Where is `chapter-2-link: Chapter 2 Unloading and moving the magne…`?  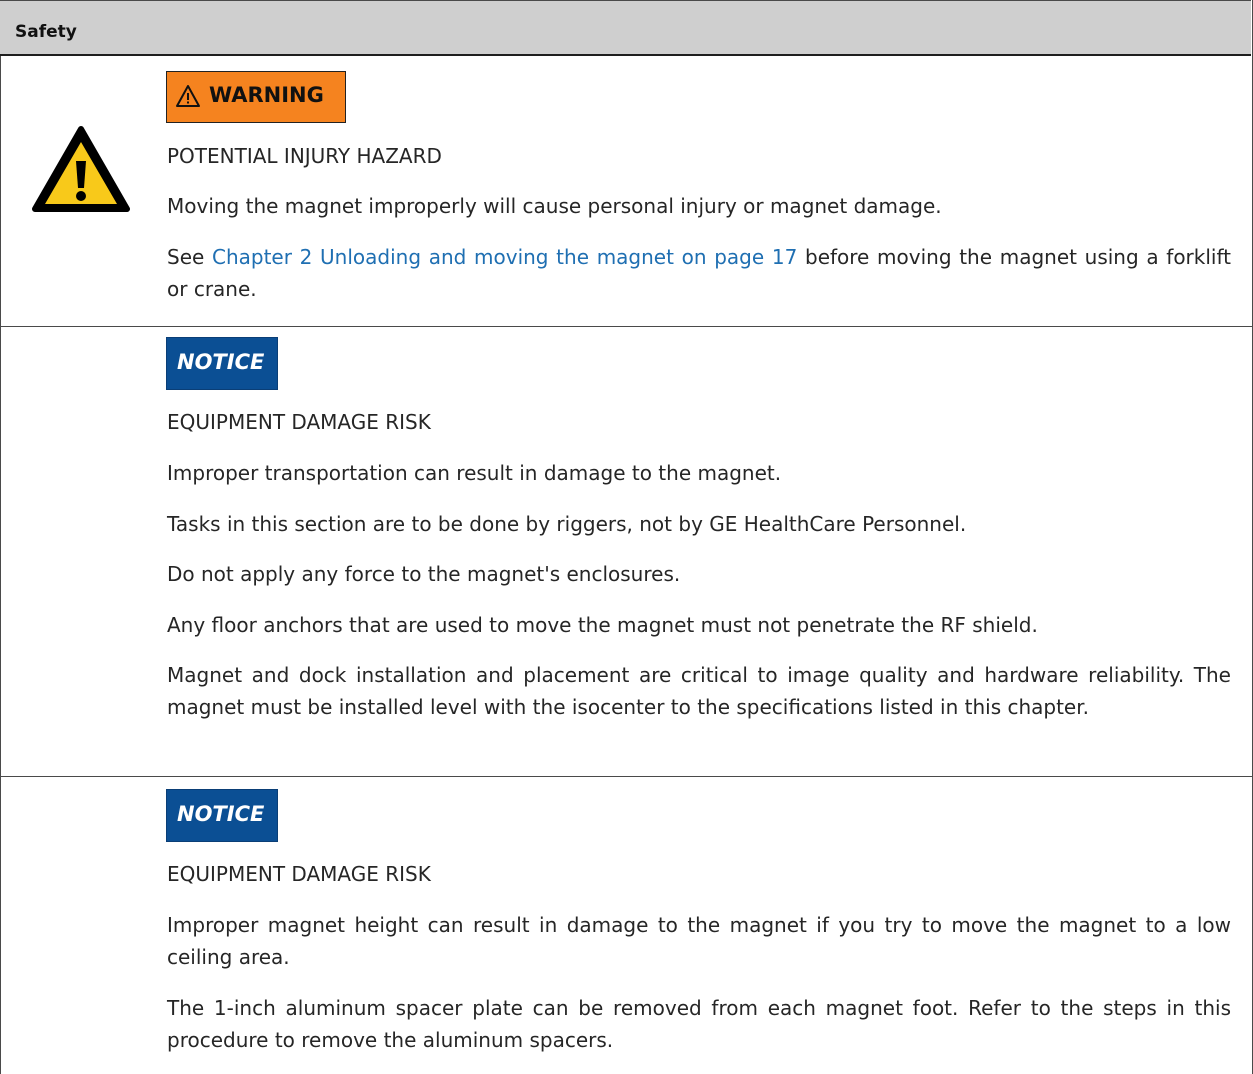 chapter-2-link: Chapter 2 Unloading and moving the magne… is located at coordinates (504, 257).